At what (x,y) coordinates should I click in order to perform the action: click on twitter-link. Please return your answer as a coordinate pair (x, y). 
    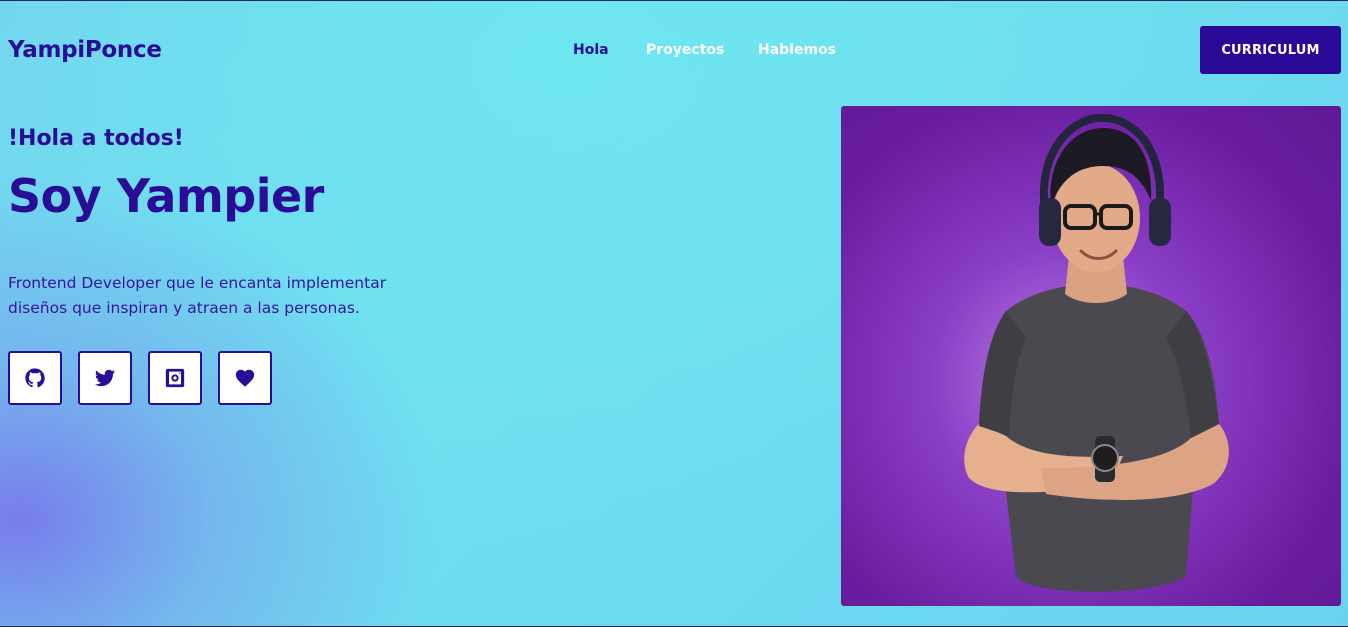
    Looking at the image, I should click on (105, 378).